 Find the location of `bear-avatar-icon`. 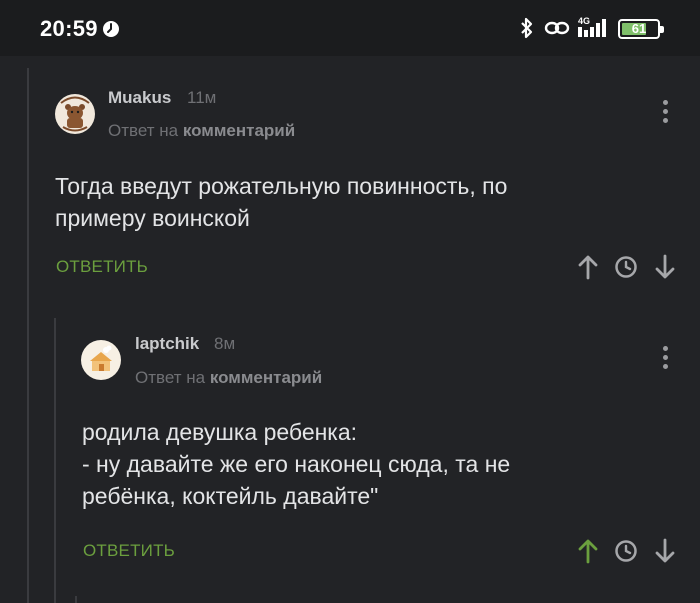

bear-avatar-icon is located at coordinates (75, 114).